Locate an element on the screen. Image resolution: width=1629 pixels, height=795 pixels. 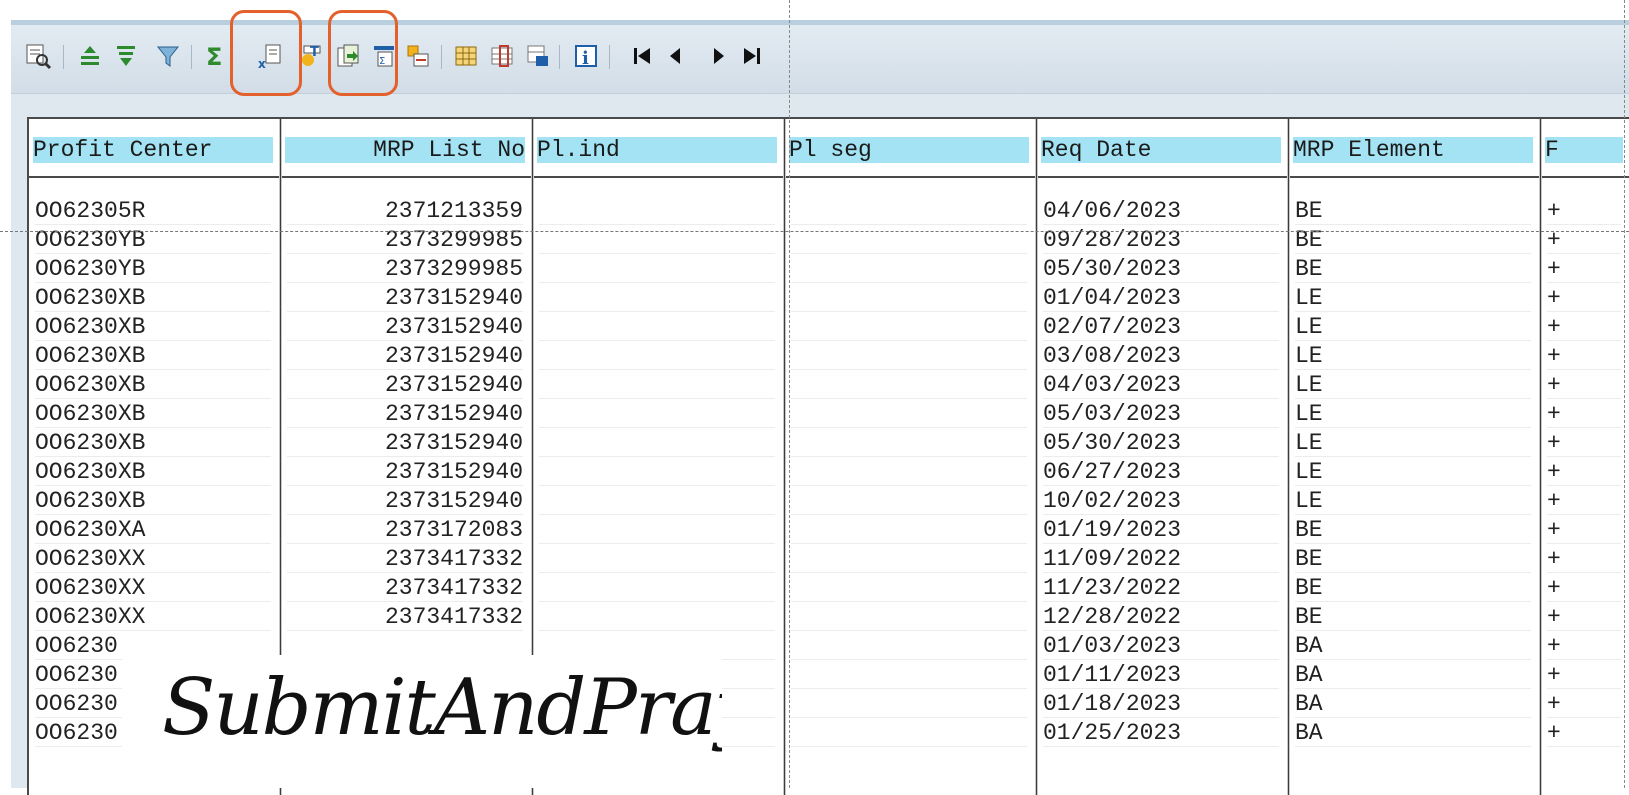
sort-ascending-icon is located at coordinates (90, 56).